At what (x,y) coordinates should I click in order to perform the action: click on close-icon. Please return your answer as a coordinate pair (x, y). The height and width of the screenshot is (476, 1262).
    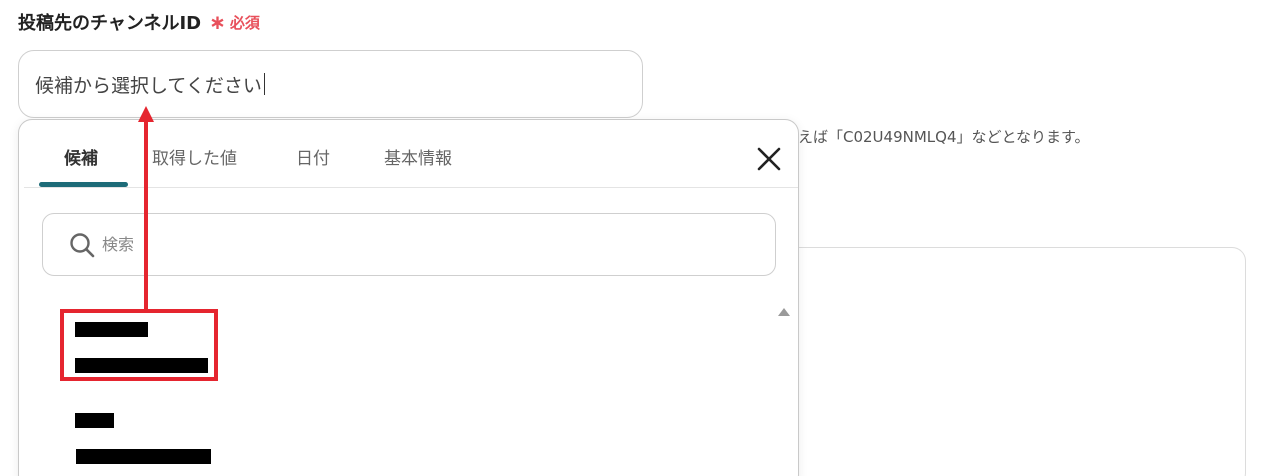
    Looking at the image, I should click on (769, 159).